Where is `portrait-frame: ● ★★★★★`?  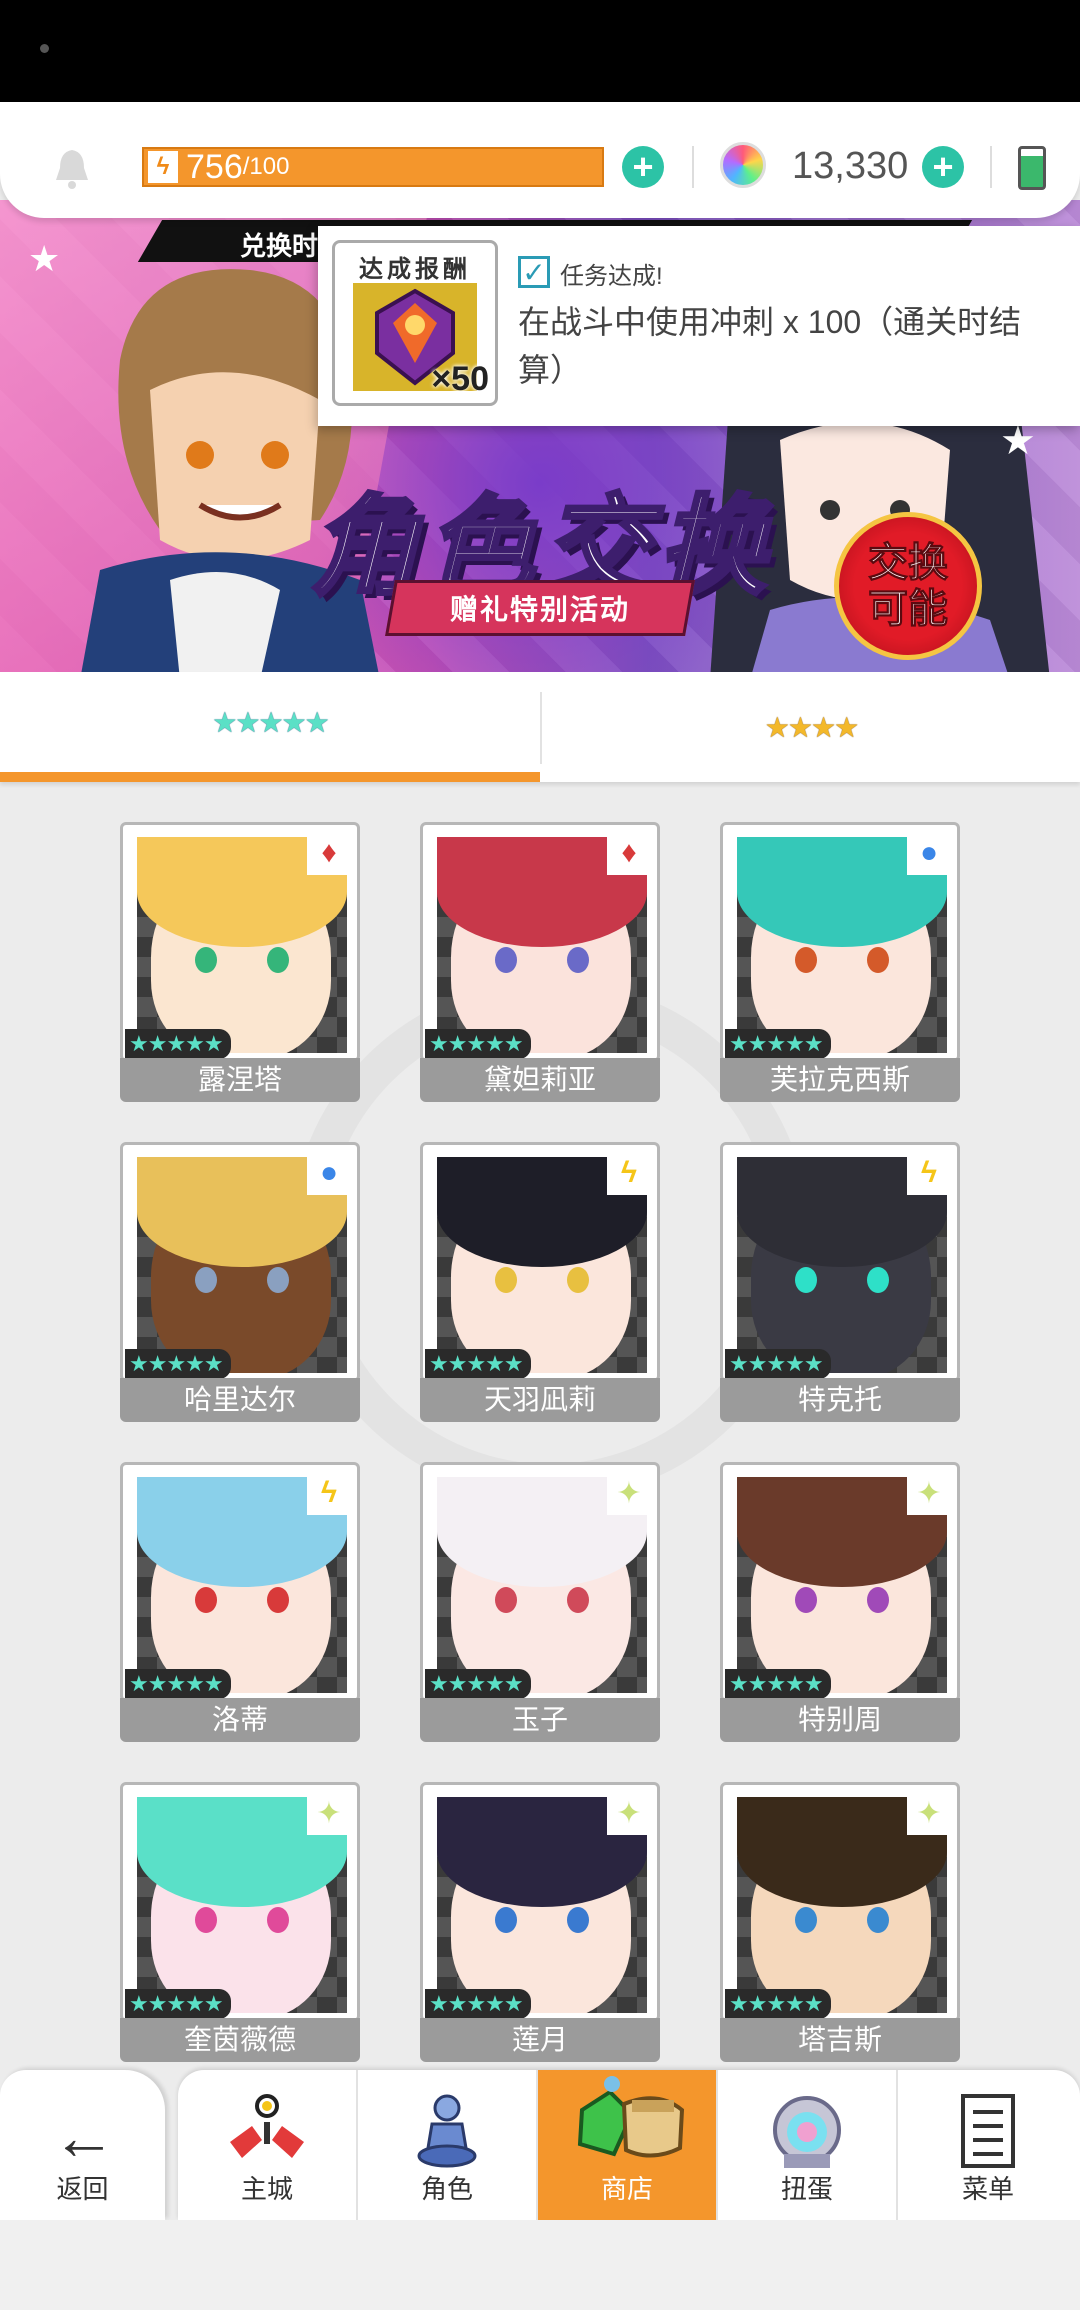 portrait-frame: ● ★★★★★ is located at coordinates (840, 942).